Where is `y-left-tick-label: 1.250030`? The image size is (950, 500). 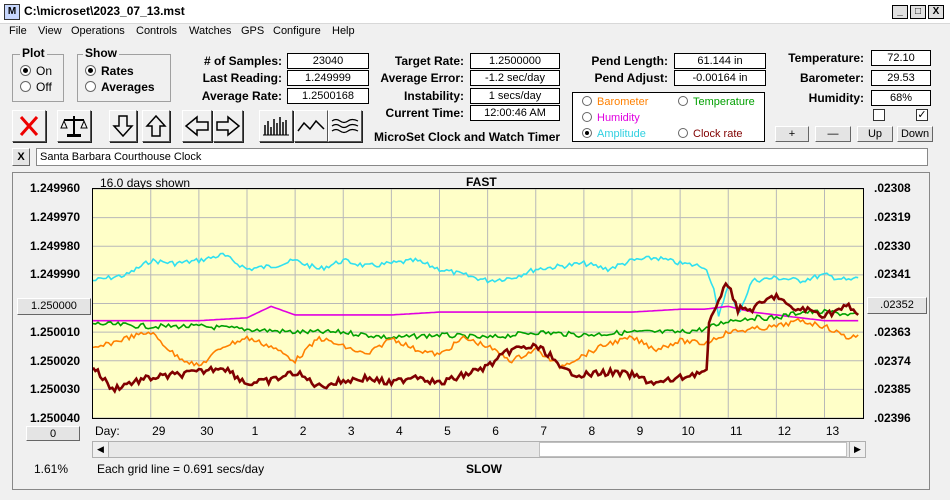
y-left-tick-label: 1.250030 is located at coordinates (55, 389).